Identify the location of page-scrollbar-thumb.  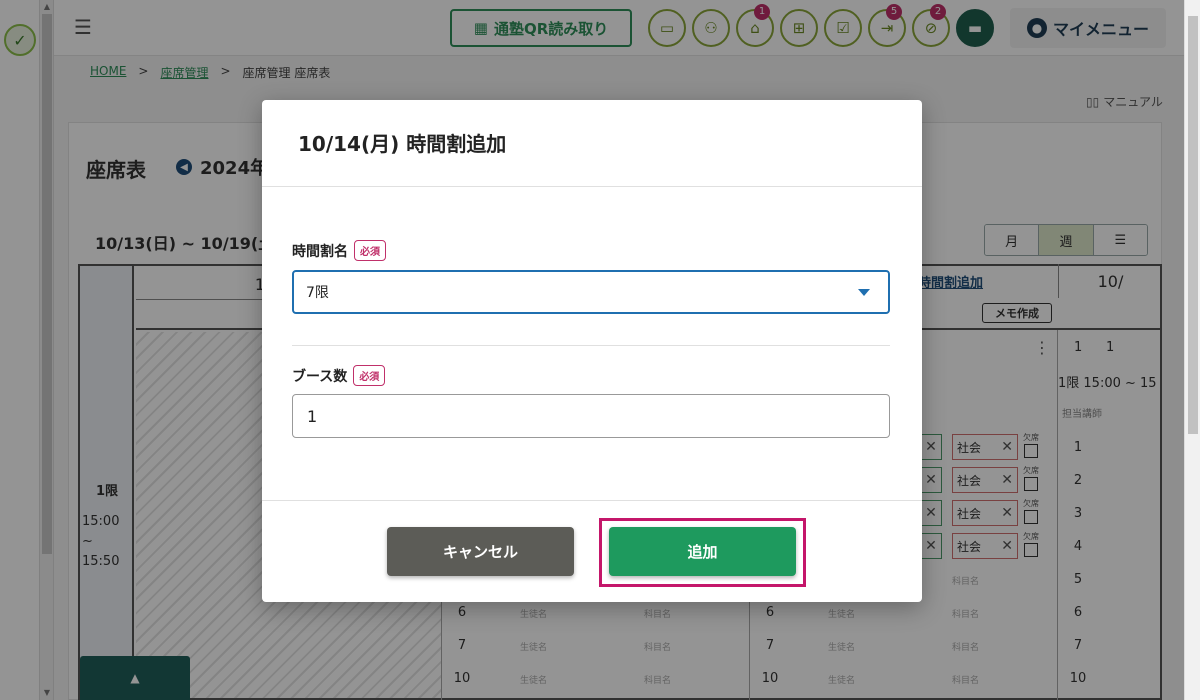
(1193, 225).